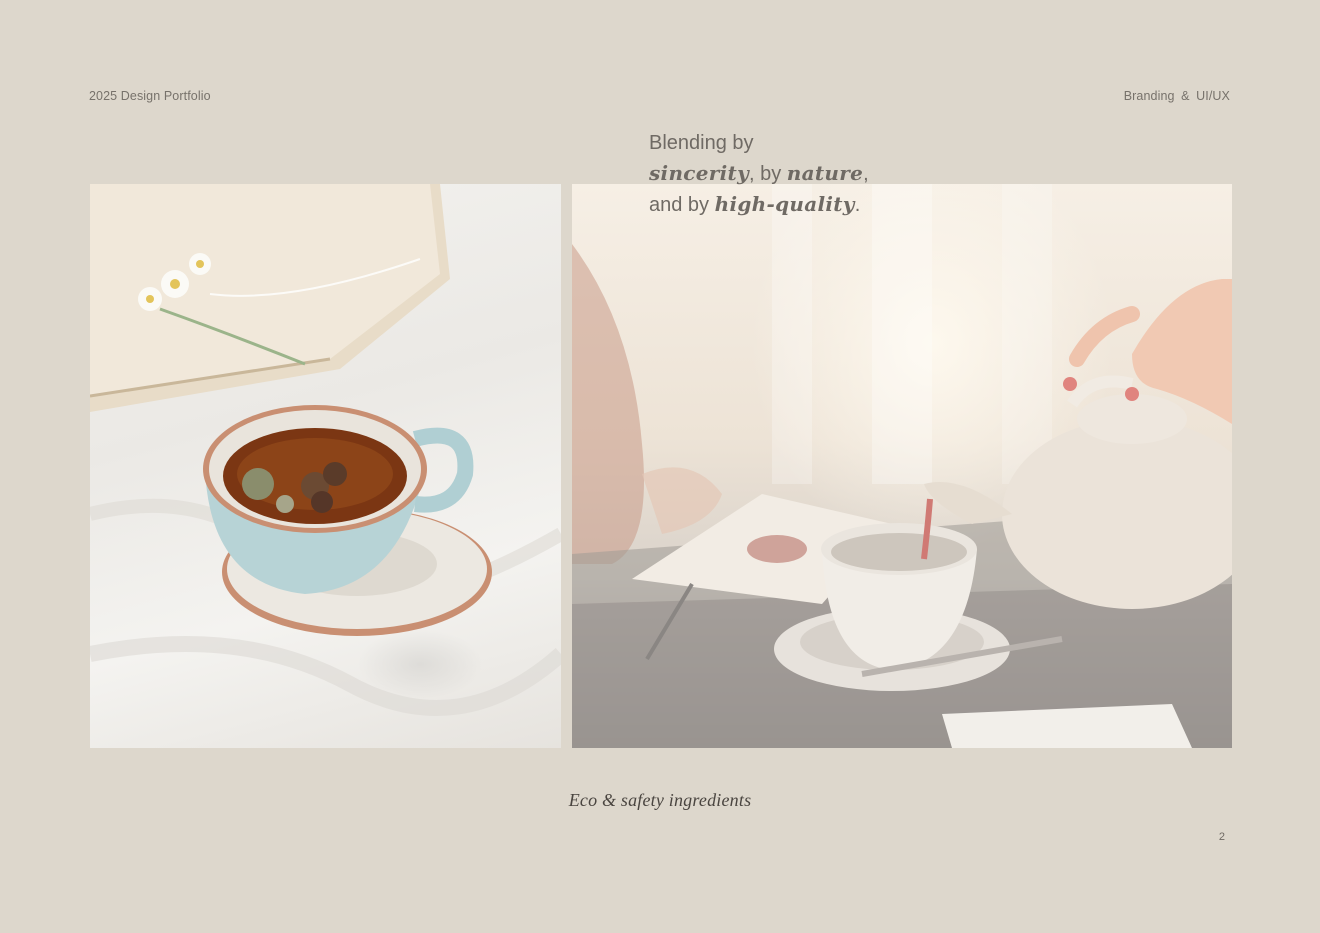 The height and width of the screenshot is (933, 1320). Describe the element at coordinates (857, 205) in the screenshot. I see `headline-line-3-end: .` at that location.